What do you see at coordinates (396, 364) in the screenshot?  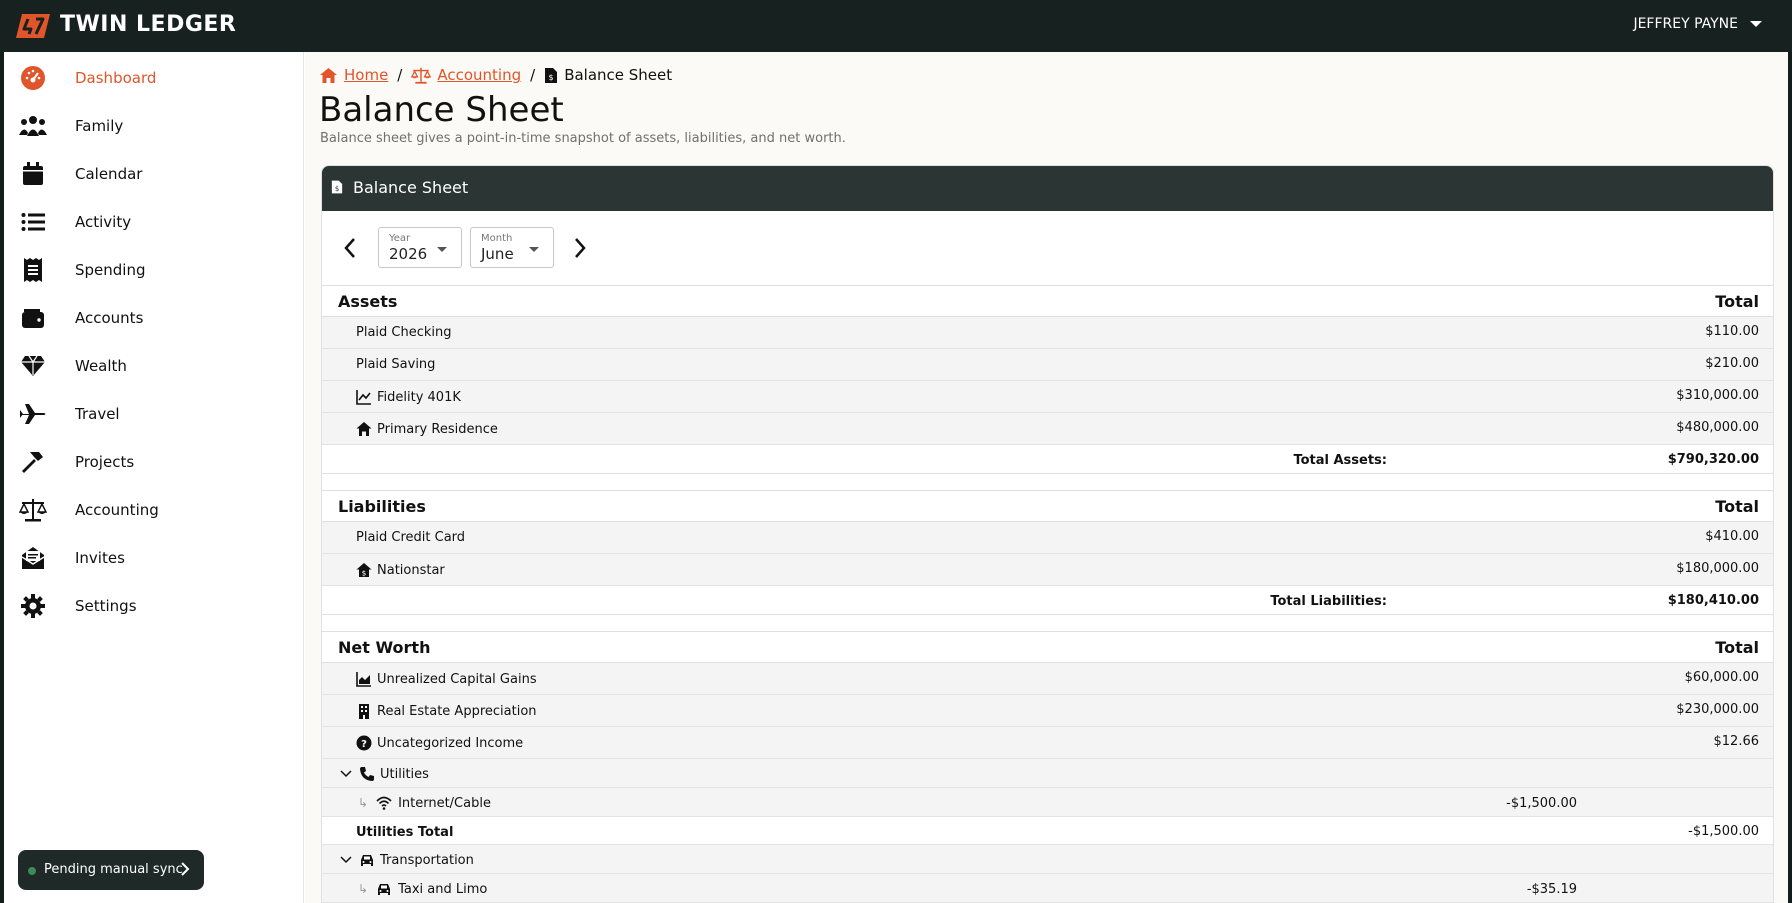 I see `row-label: Plaid Saving` at bounding box center [396, 364].